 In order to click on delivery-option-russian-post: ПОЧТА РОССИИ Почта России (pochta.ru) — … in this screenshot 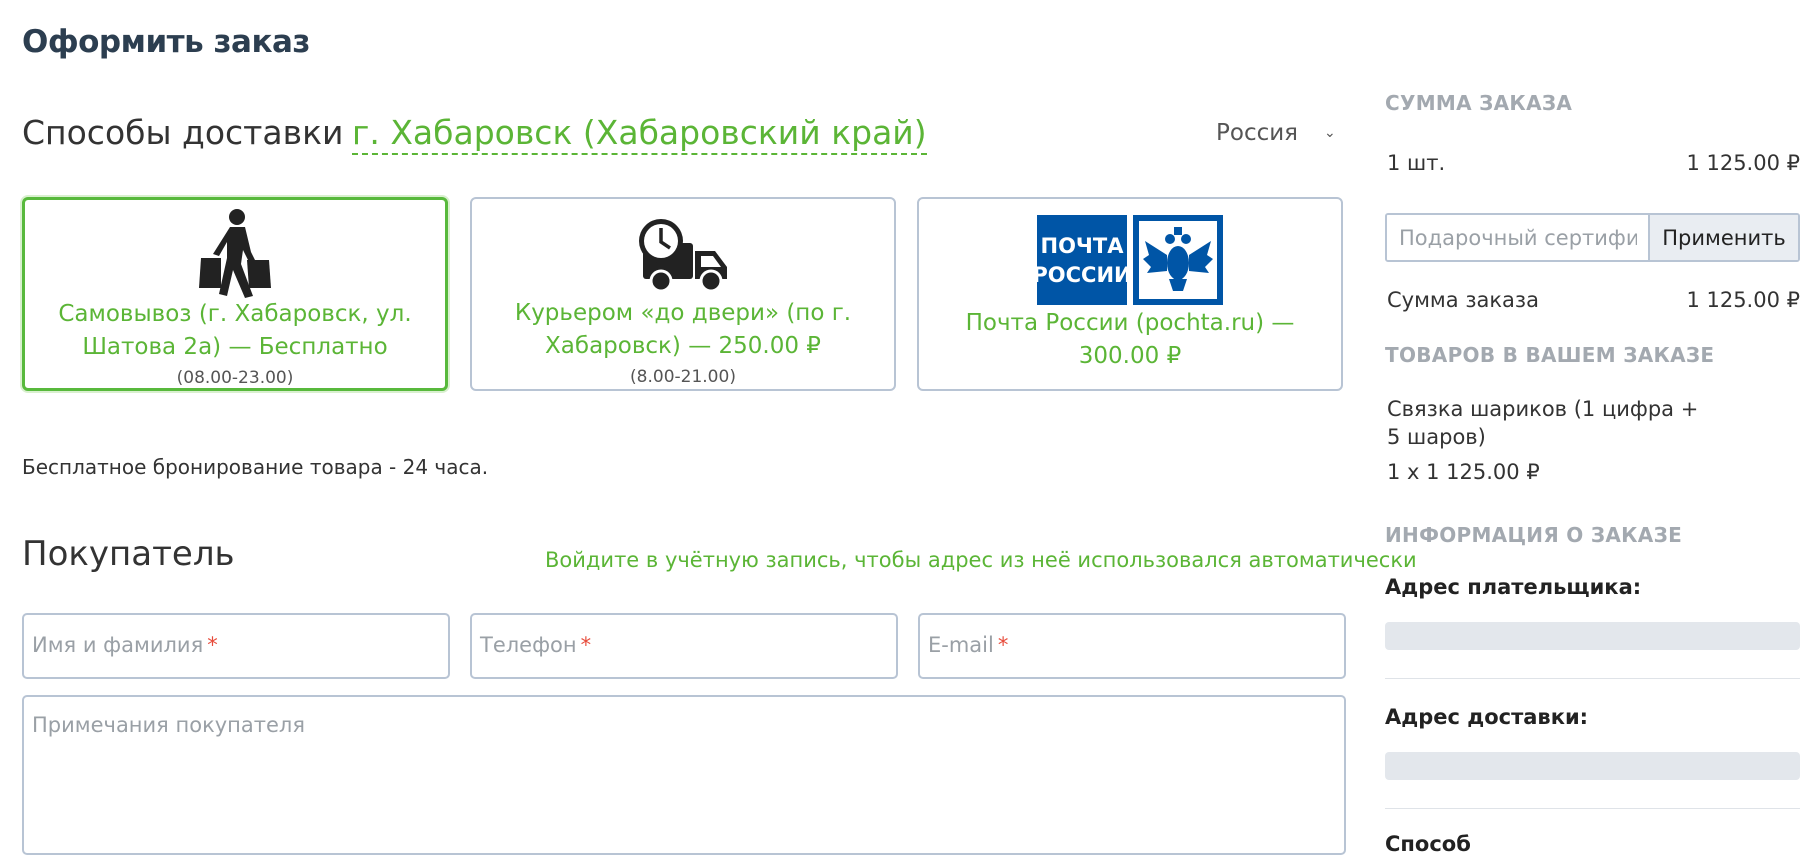, I will do `click(1130, 294)`.